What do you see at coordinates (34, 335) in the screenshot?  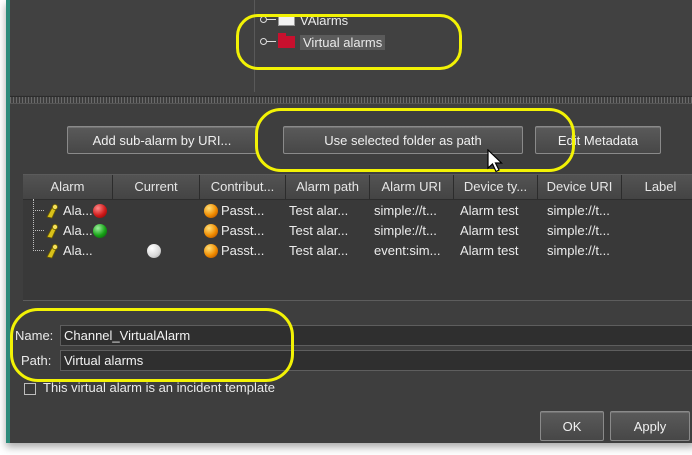 I see `name-label: Name:` at bounding box center [34, 335].